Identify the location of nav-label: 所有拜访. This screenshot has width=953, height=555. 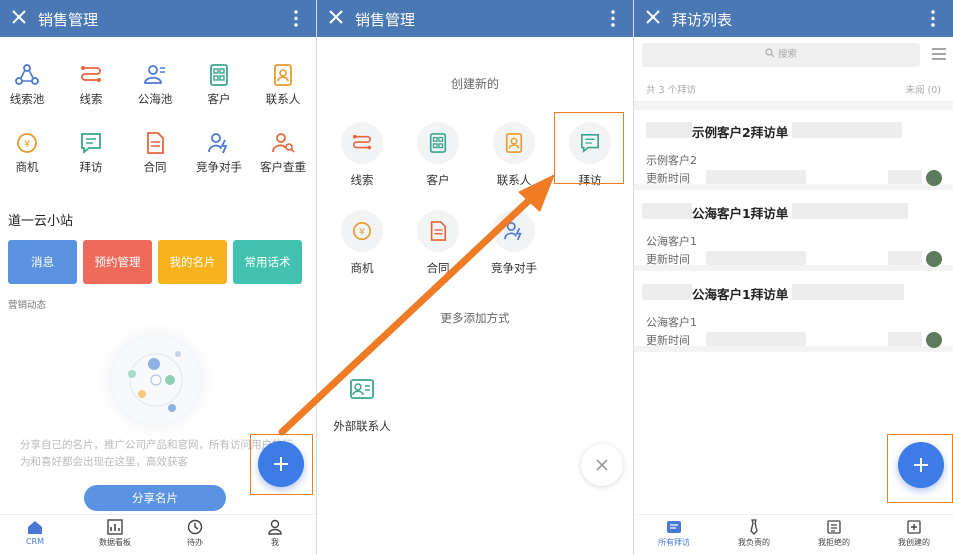
(674, 542).